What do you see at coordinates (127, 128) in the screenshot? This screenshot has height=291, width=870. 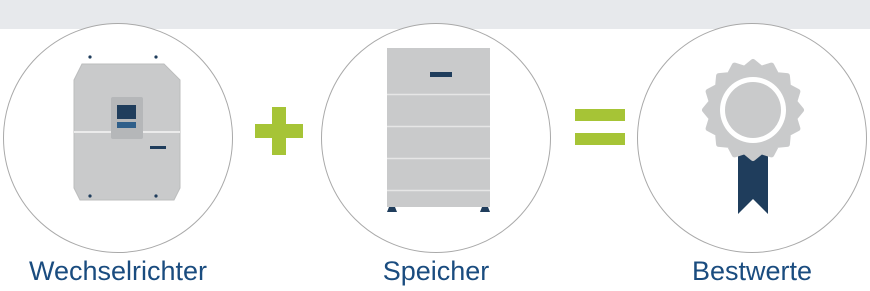 I see `inverter-icon` at bounding box center [127, 128].